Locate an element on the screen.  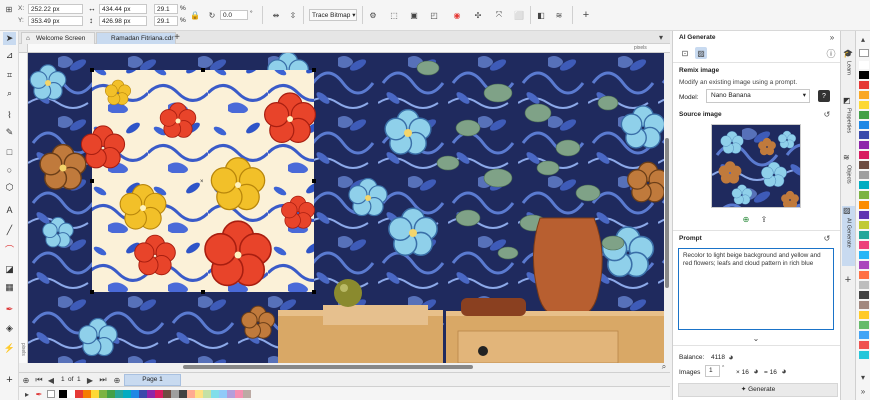
text-to-image-icon: ⊡ is located at coordinates (685, 53).